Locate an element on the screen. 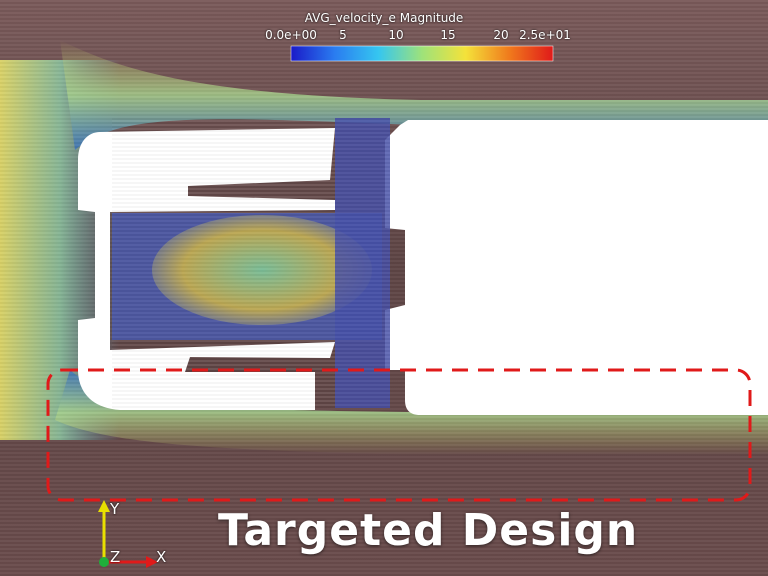 The image size is (768, 576). caption-targeted-design: Targeted Design is located at coordinates (428, 530).